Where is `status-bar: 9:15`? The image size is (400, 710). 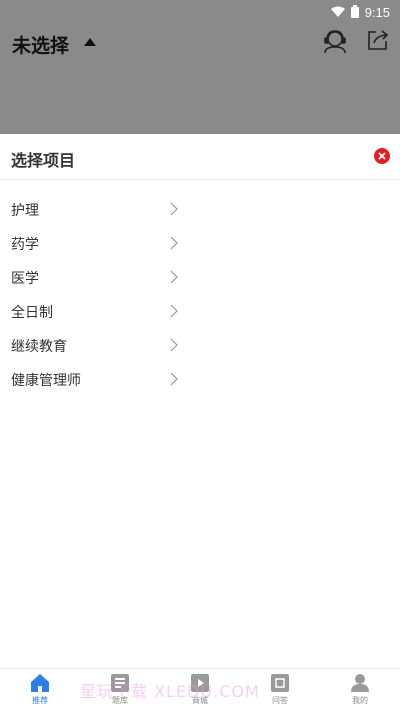 status-bar: 9:15 is located at coordinates (200, 11).